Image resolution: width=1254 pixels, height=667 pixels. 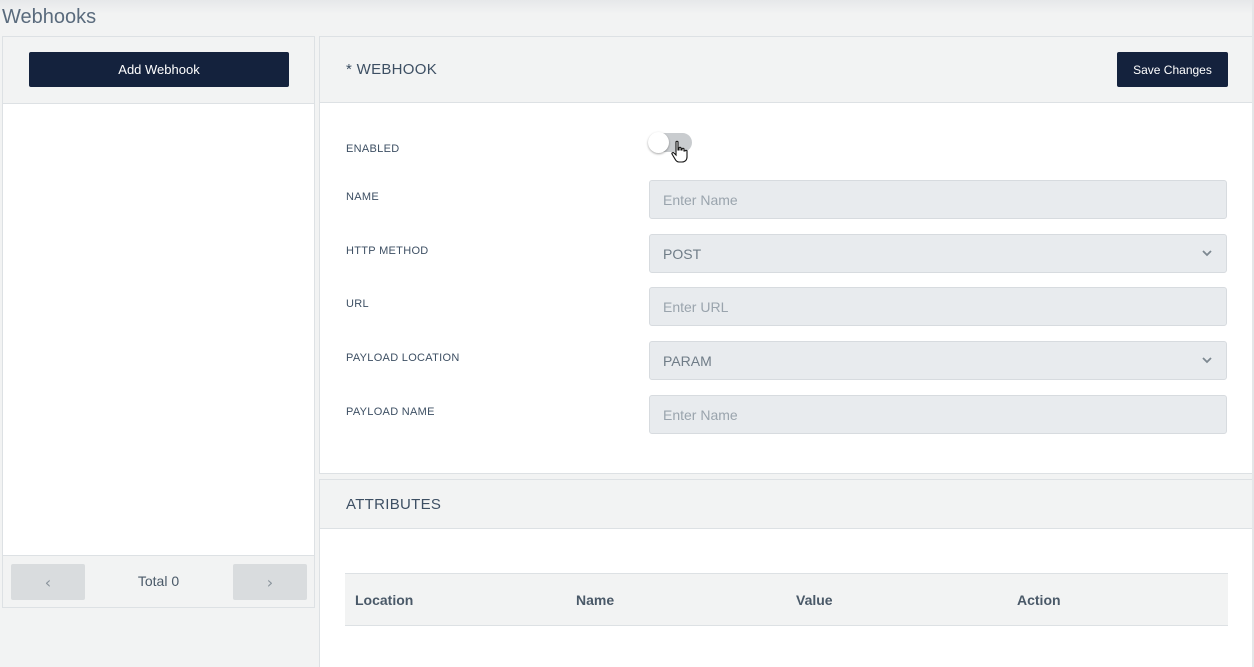 I want to click on column-value: Value, so click(x=814, y=600).